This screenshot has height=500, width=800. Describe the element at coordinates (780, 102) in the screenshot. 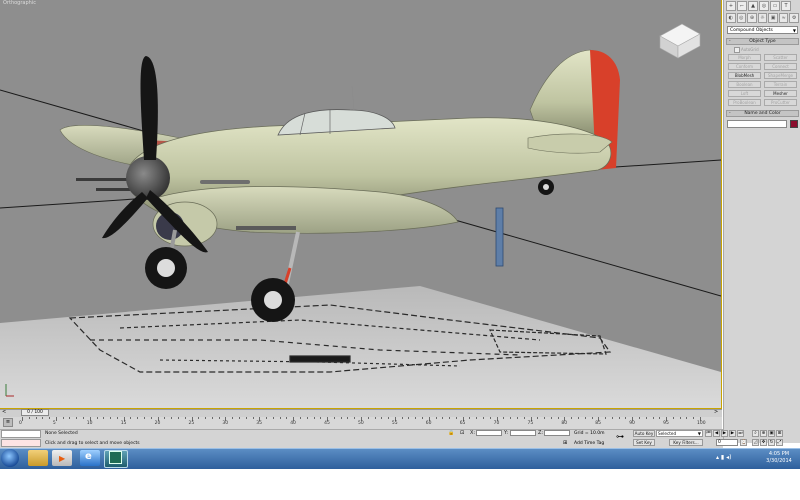

I see `object-type-button-procutter: ProCutter` at that location.